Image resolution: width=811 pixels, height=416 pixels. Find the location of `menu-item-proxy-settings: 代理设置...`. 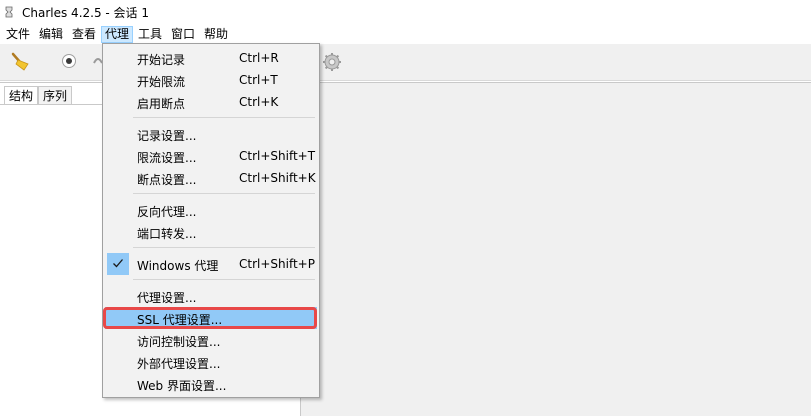

menu-item-proxy-settings: 代理设置... is located at coordinates (211, 296).